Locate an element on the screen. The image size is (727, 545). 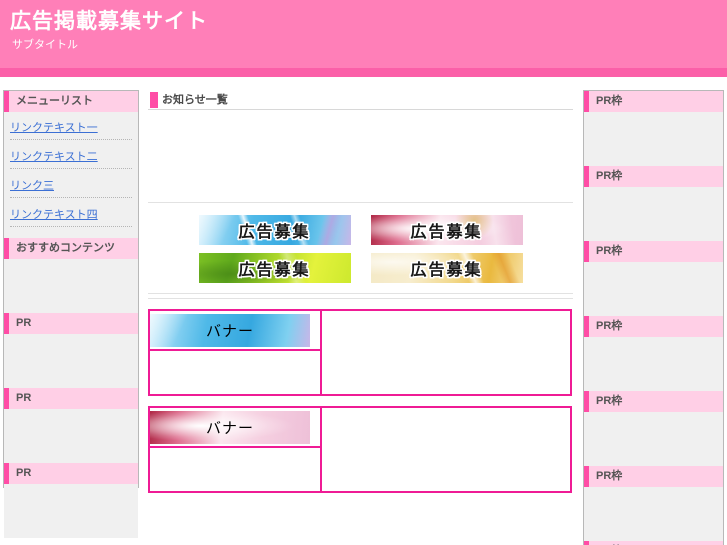
divider-mid is located at coordinates (360, 293).